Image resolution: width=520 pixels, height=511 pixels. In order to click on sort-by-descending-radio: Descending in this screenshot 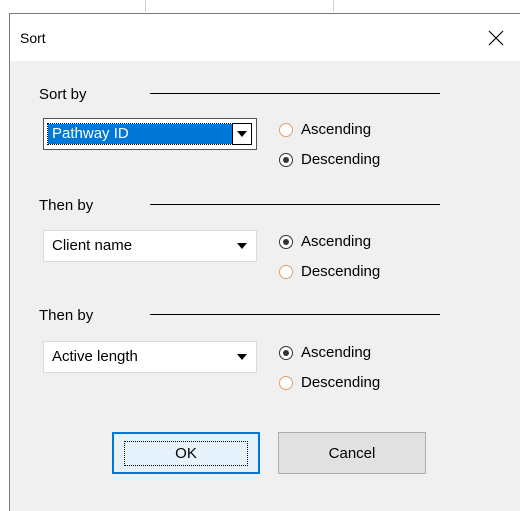, I will do `click(329, 159)`.